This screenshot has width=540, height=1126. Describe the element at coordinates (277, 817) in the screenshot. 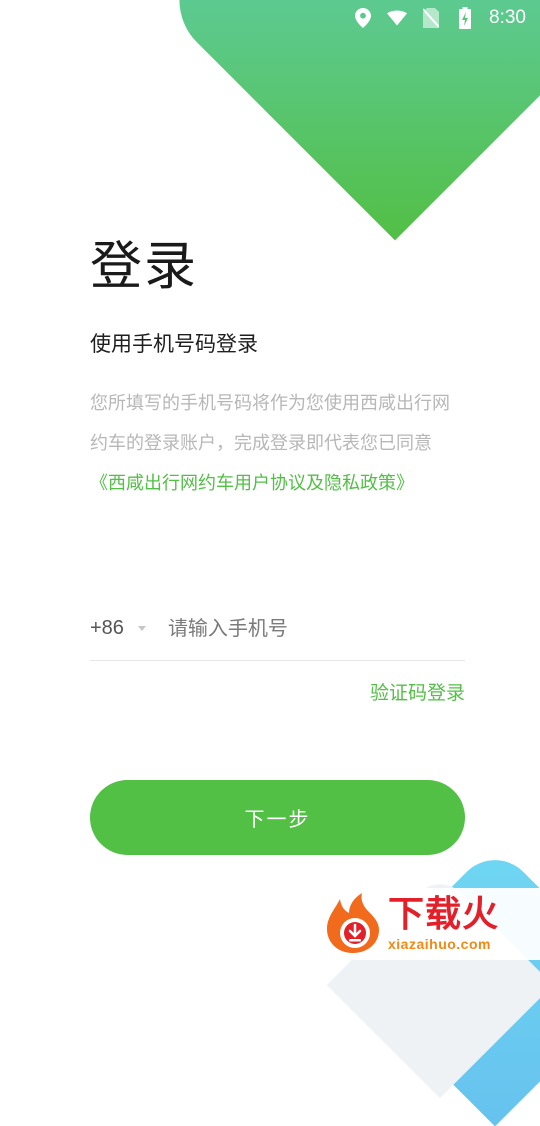

I see `next-step-button: 下一步` at that location.